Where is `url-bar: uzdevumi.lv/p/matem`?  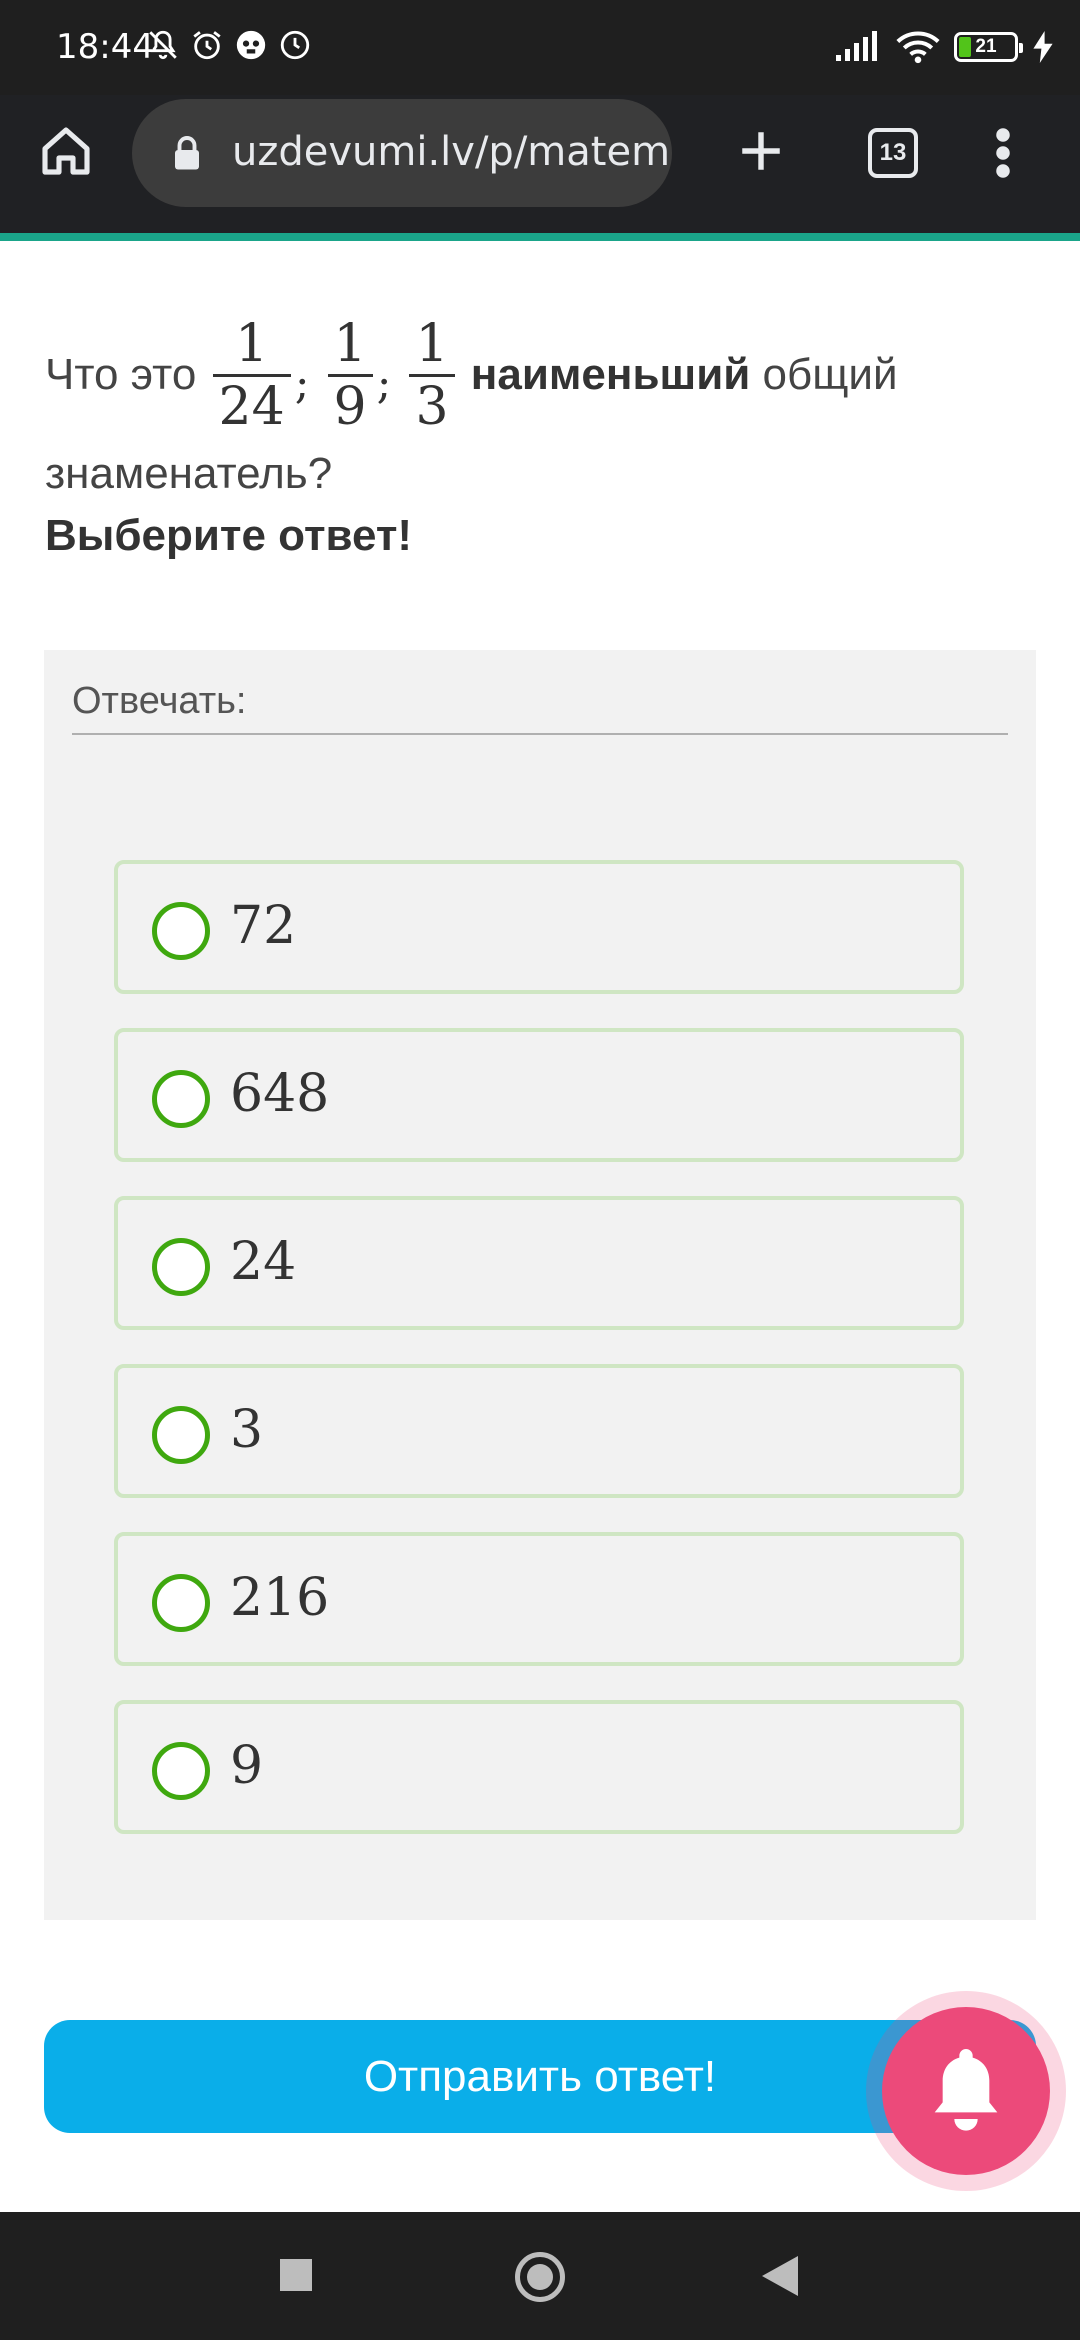
url-bar: uzdevumi.lv/p/matem is located at coordinates (402, 153).